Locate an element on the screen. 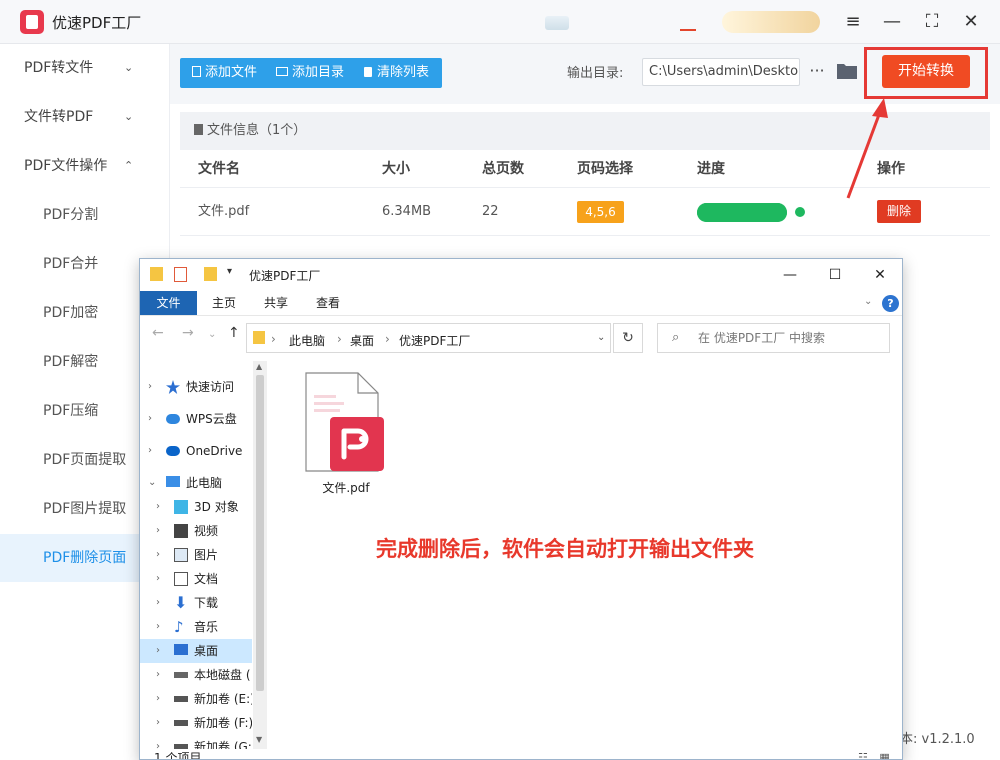 The image size is (1000, 760). menu-icon: ≡ is located at coordinates (853, 22).